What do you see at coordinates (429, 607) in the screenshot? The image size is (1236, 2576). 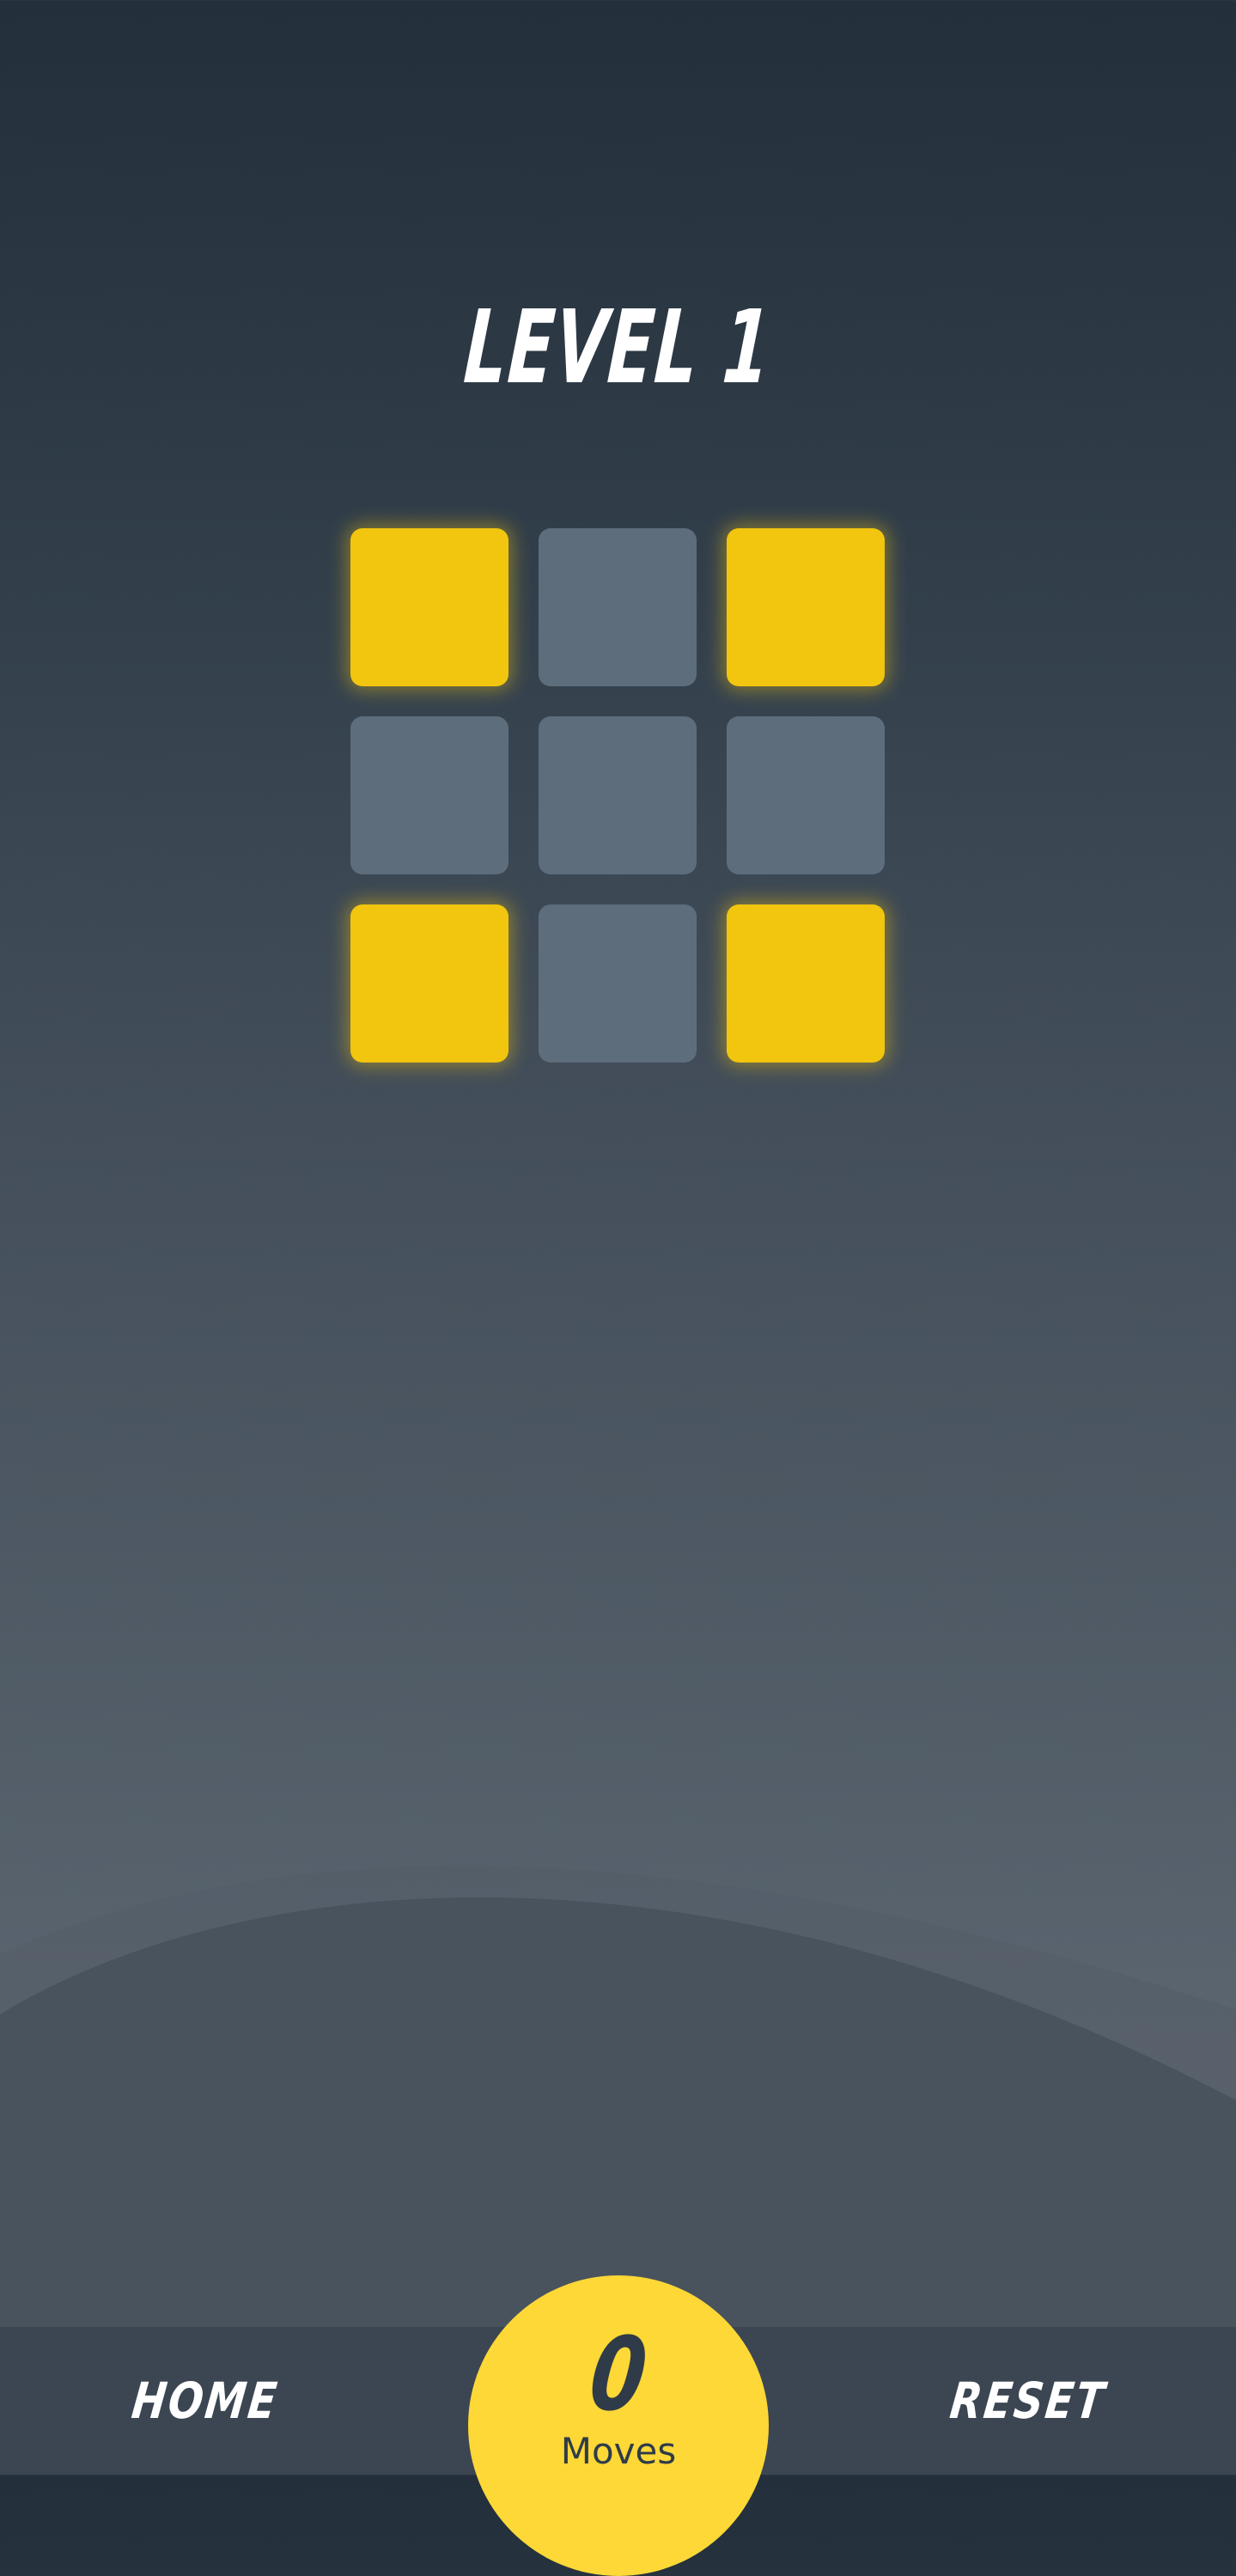 I see `tile-r1-c1-lit` at bounding box center [429, 607].